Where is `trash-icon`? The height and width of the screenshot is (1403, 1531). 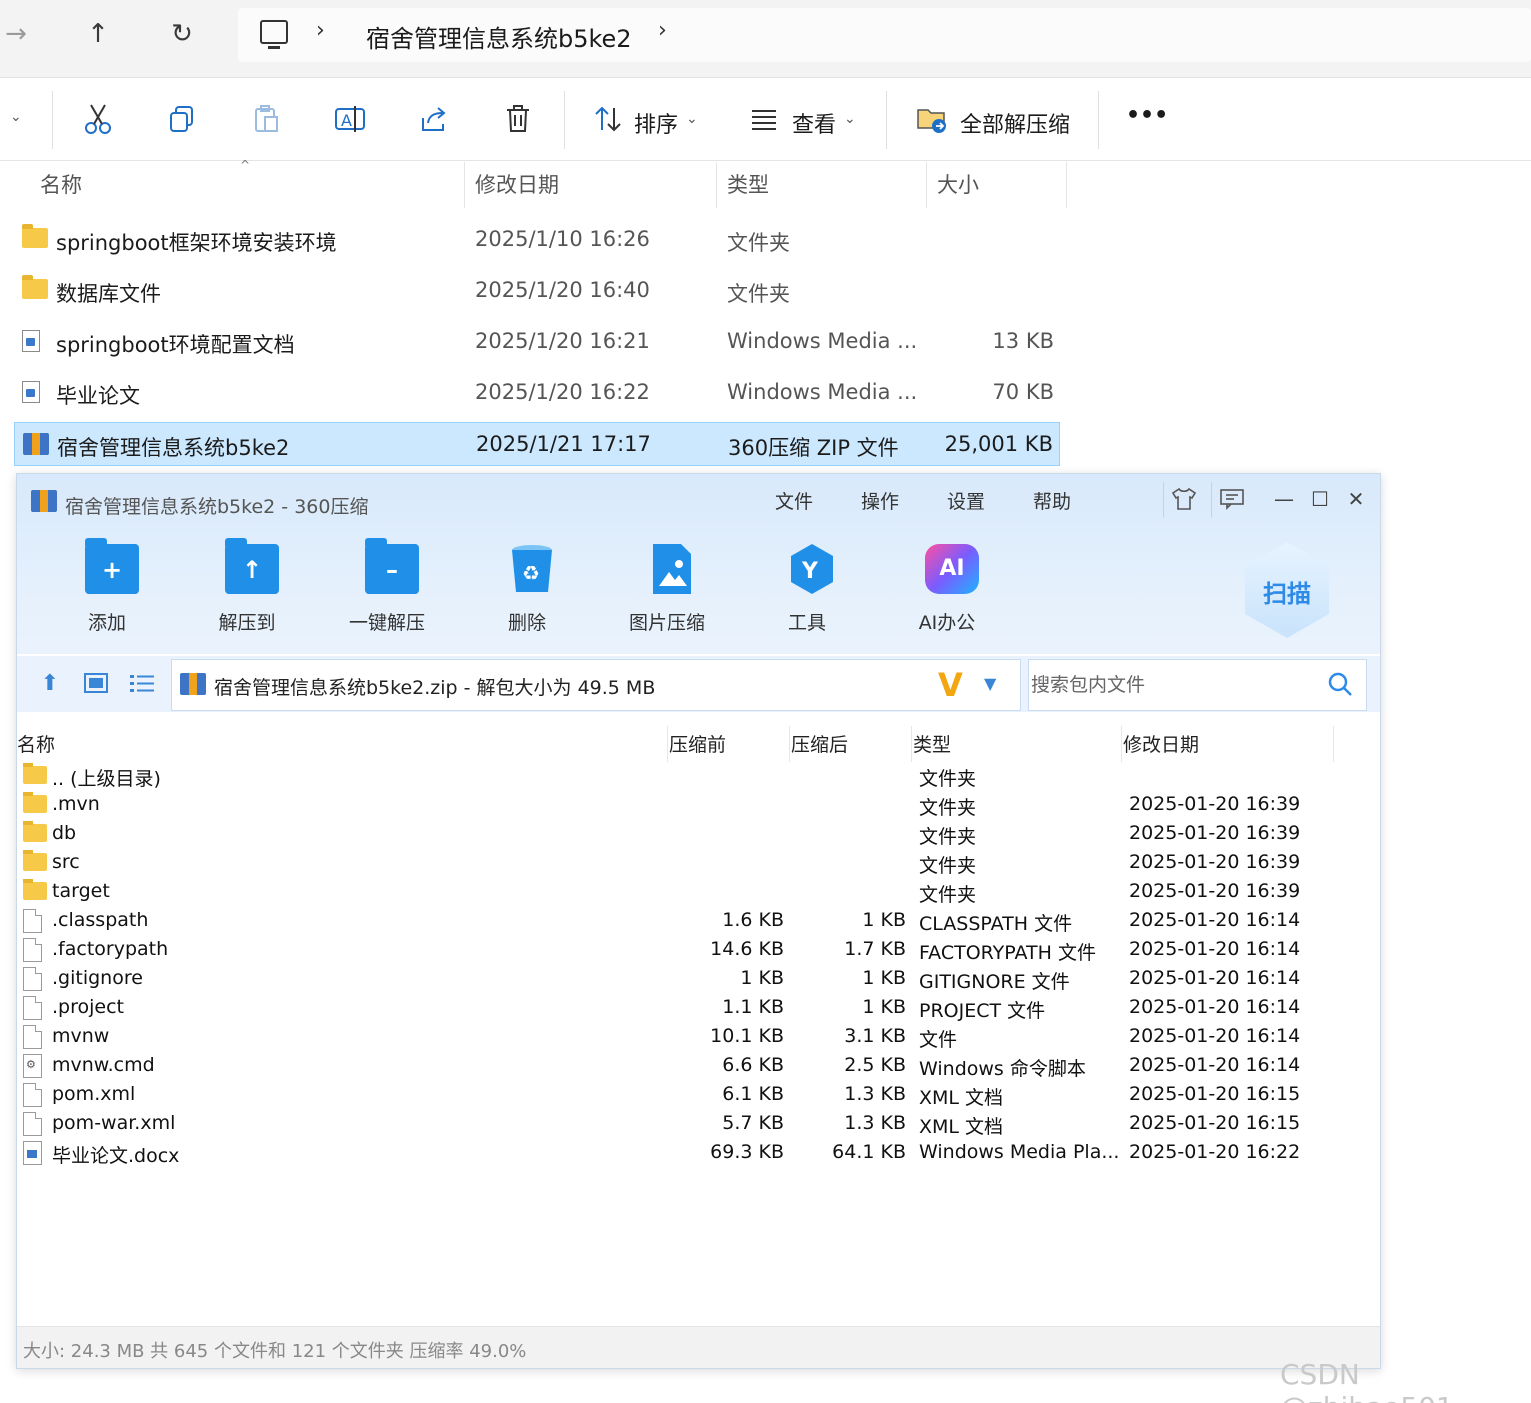 trash-icon is located at coordinates (518, 118).